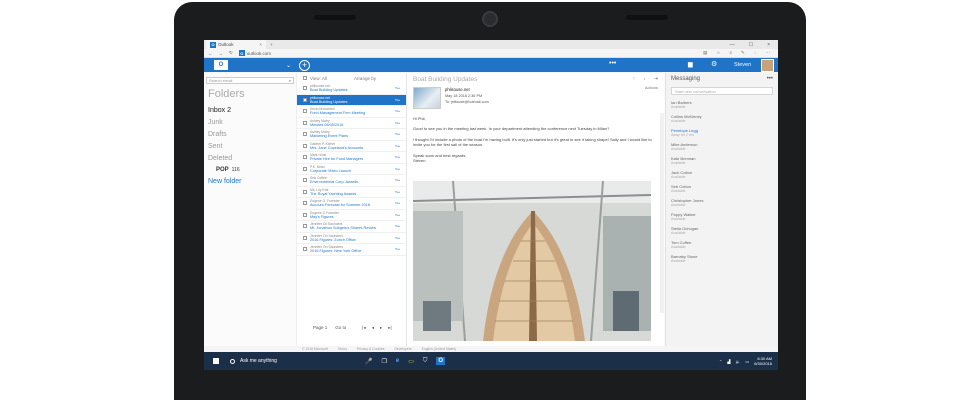 The width and height of the screenshot is (960, 400). Describe the element at coordinates (767, 65) in the screenshot. I see `avatar` at that location.